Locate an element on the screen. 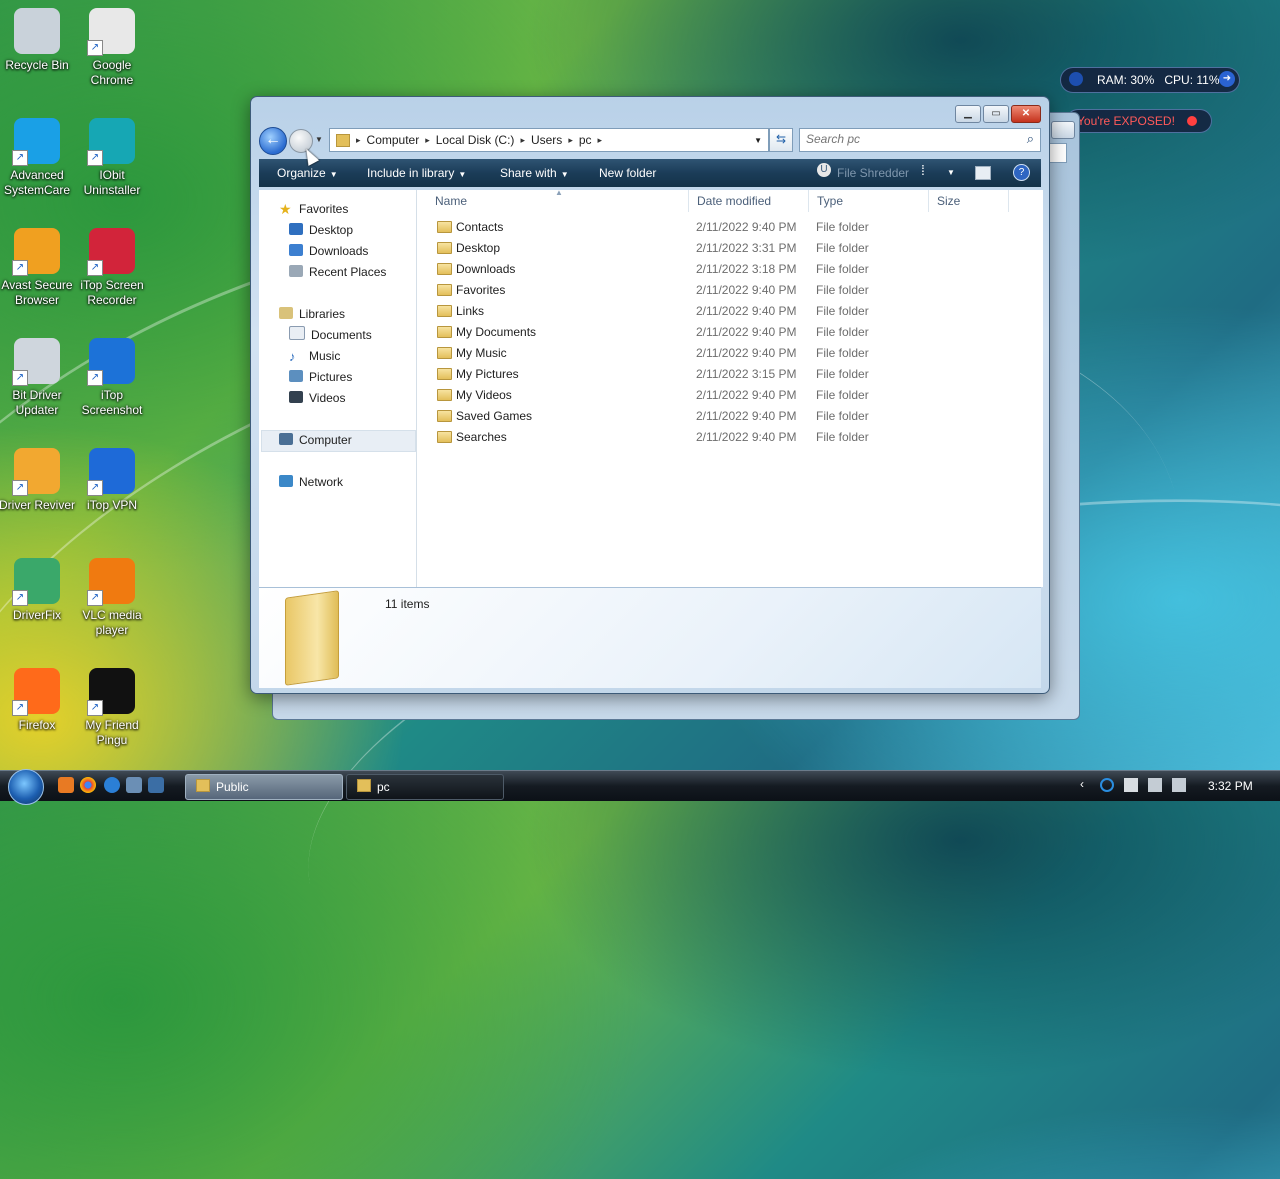 The image size is (1280, 1179). view-dropdown-icon: ▼ is located at coordinates (951, 172).